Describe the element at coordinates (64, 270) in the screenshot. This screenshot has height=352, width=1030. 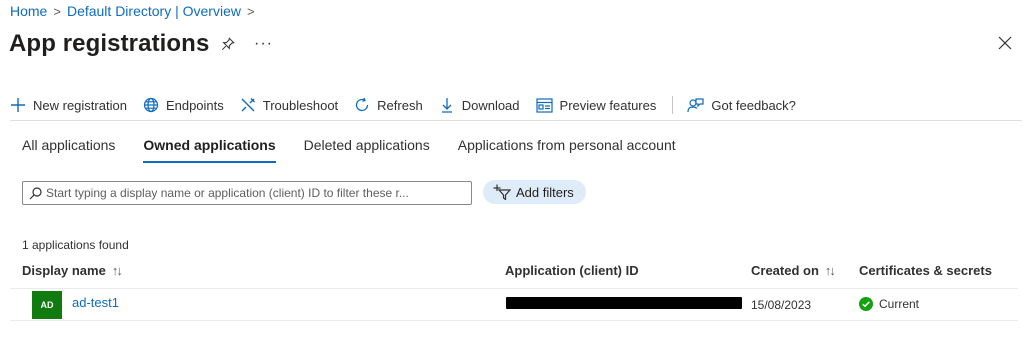
I see `column-header-label: Display name` at that location.